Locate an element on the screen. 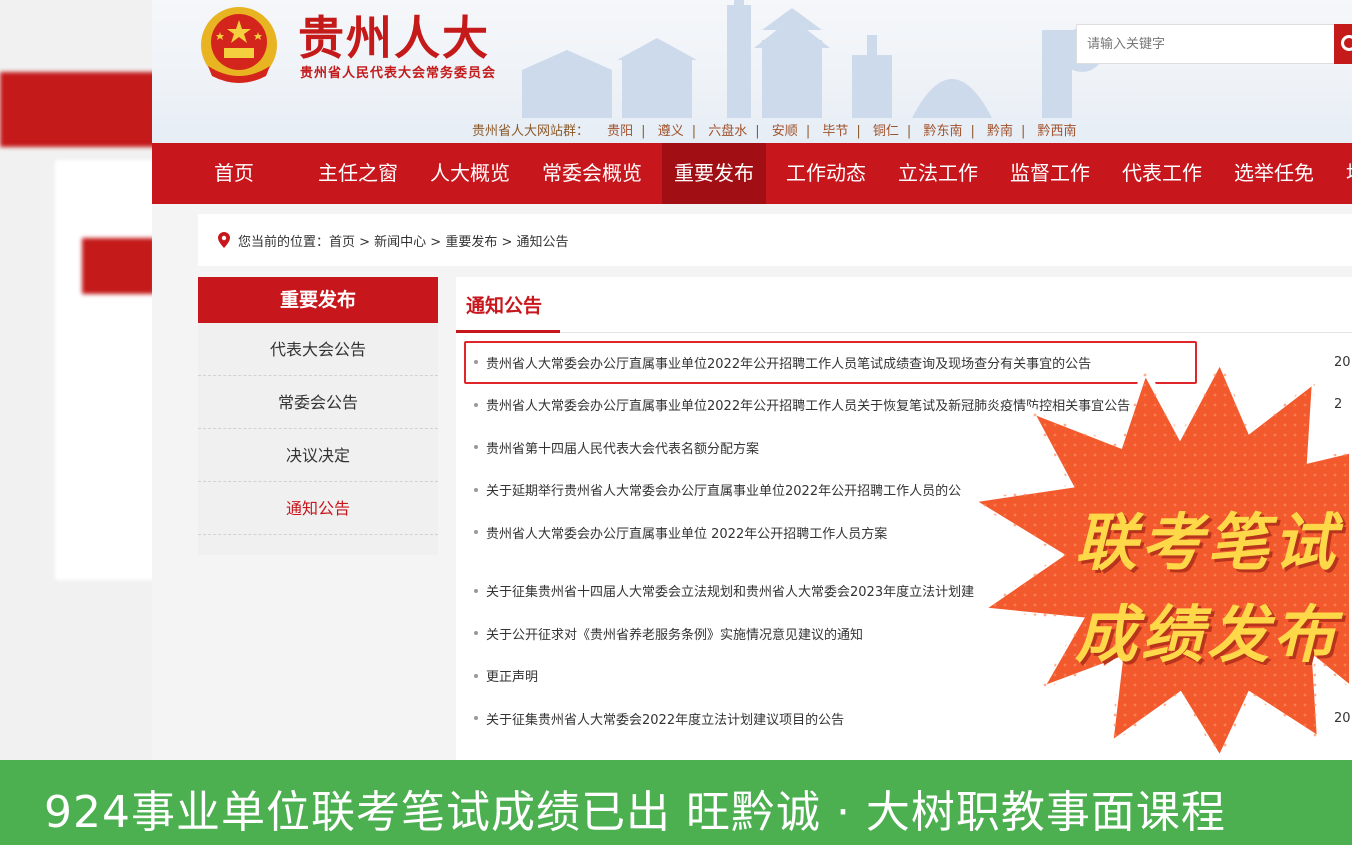  promo-line-2: 成绩发布 is located at coordinates (1207, 634).